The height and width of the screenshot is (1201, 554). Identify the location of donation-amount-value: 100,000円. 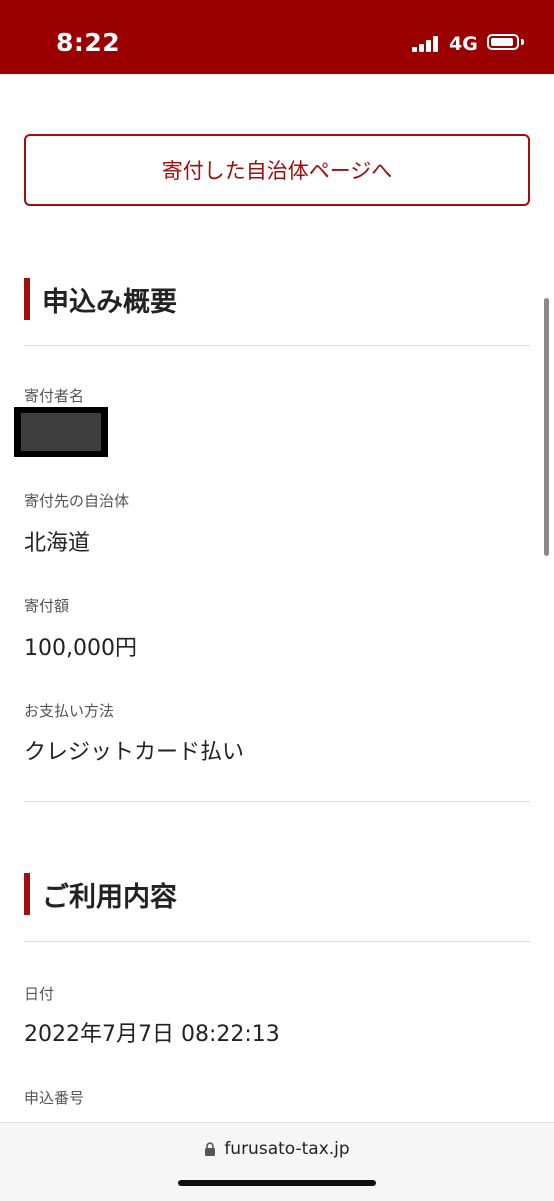
(80, 648).